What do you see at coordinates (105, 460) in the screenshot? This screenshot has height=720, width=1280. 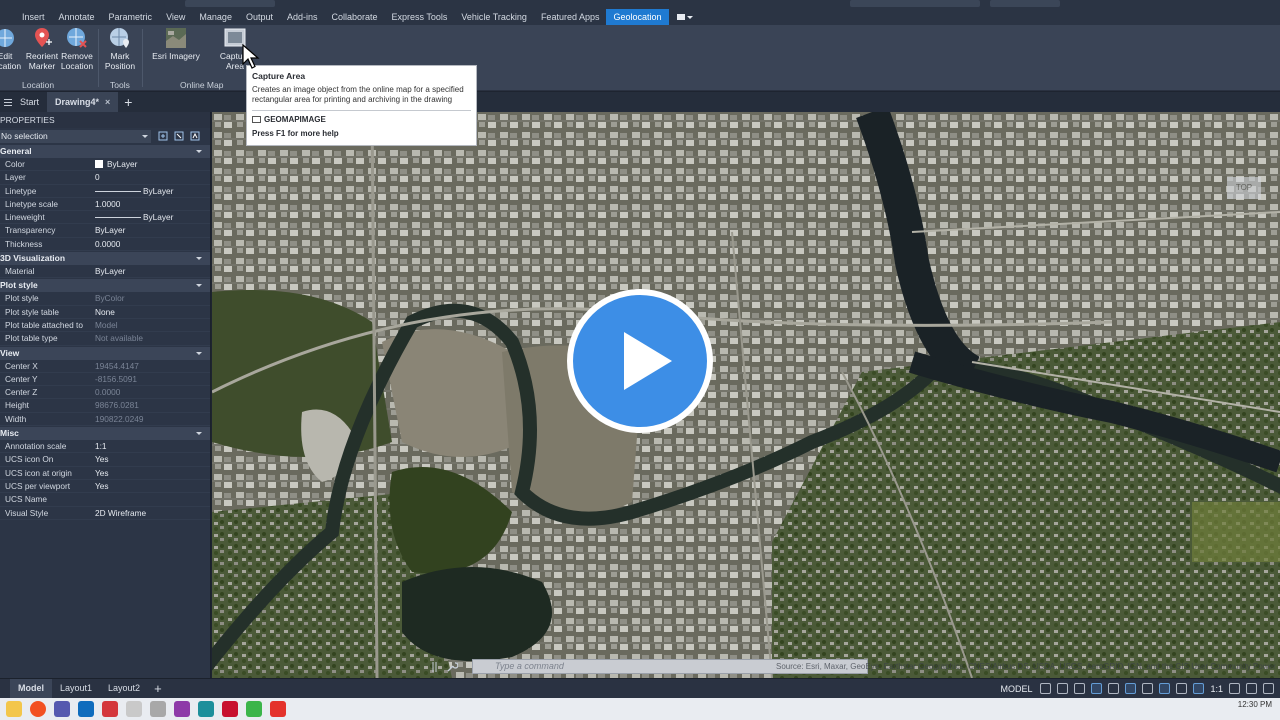 I see `property-row: UCS icon On Yes` at bounding box center [105, 460].